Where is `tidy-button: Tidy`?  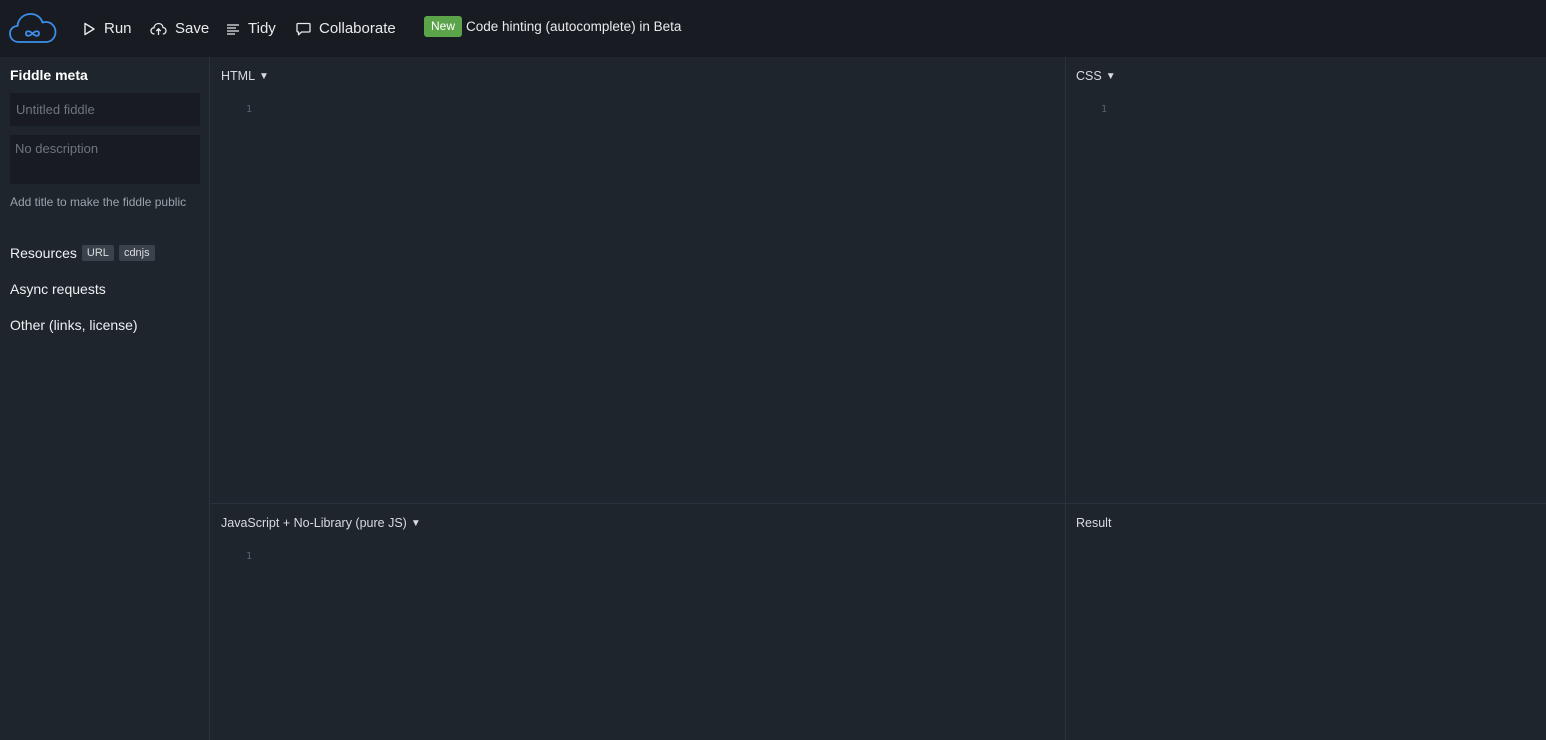
tidy-button: Tidy is located at coordinates (251, 28).